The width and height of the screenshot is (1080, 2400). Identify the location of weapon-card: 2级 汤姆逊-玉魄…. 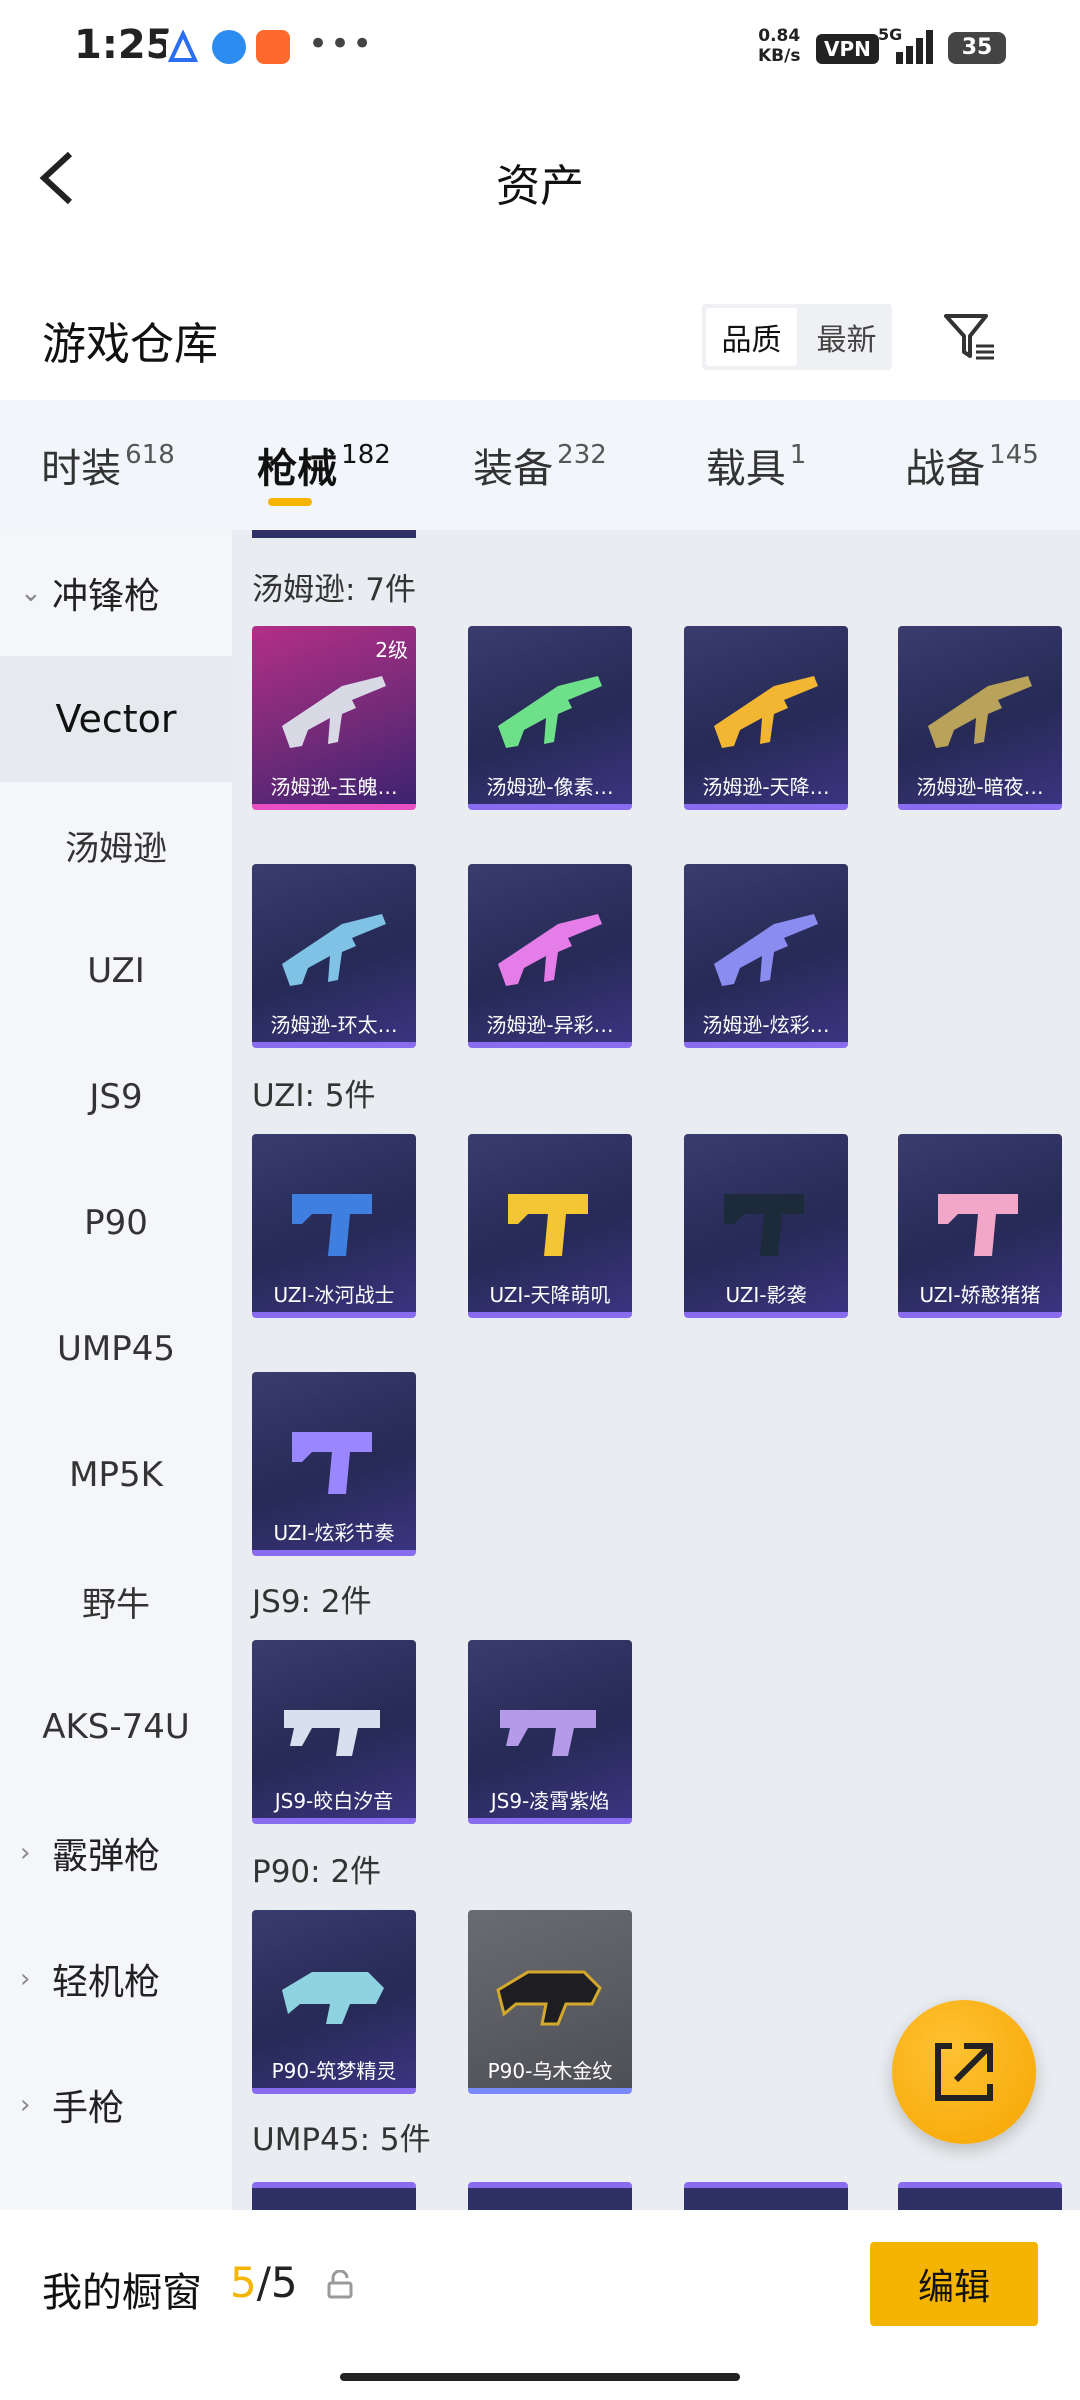
(334, 718).